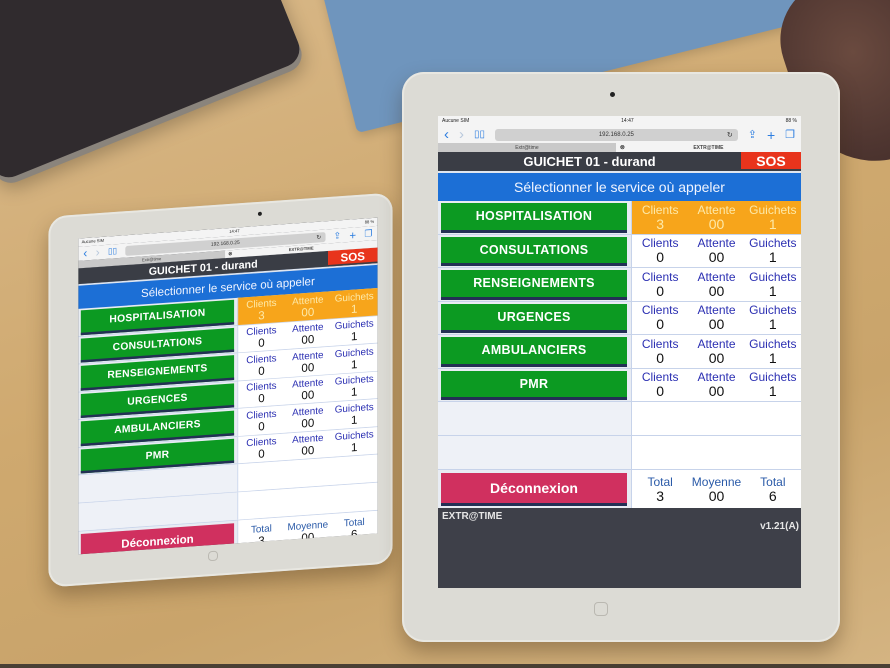 The width and height of the screenshot is (890, 668). I want to click on logout-button: Déconnexion, so click(534, 489).